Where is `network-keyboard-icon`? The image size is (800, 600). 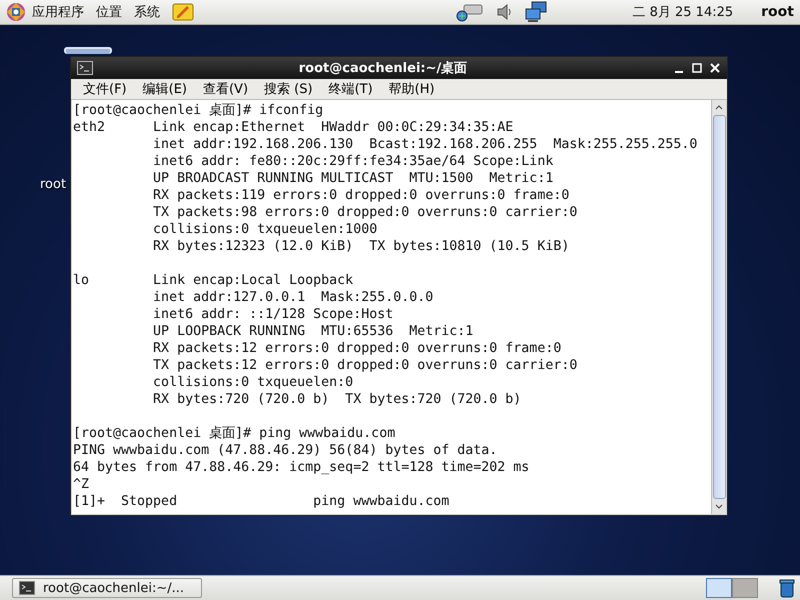
network-keyboard-icon is located at coordinates (469, 12).